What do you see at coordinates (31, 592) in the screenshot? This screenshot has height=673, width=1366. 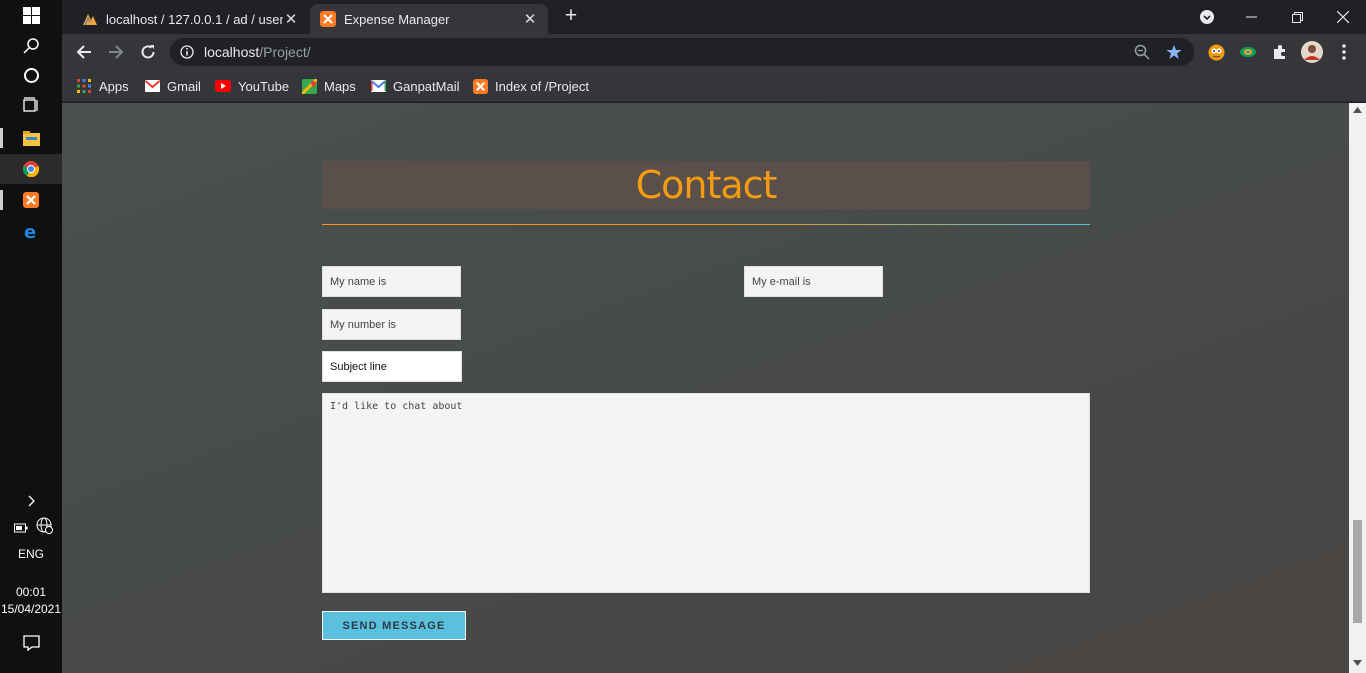 I see `clock-time: 00:01` at bounding box center [31, 592].